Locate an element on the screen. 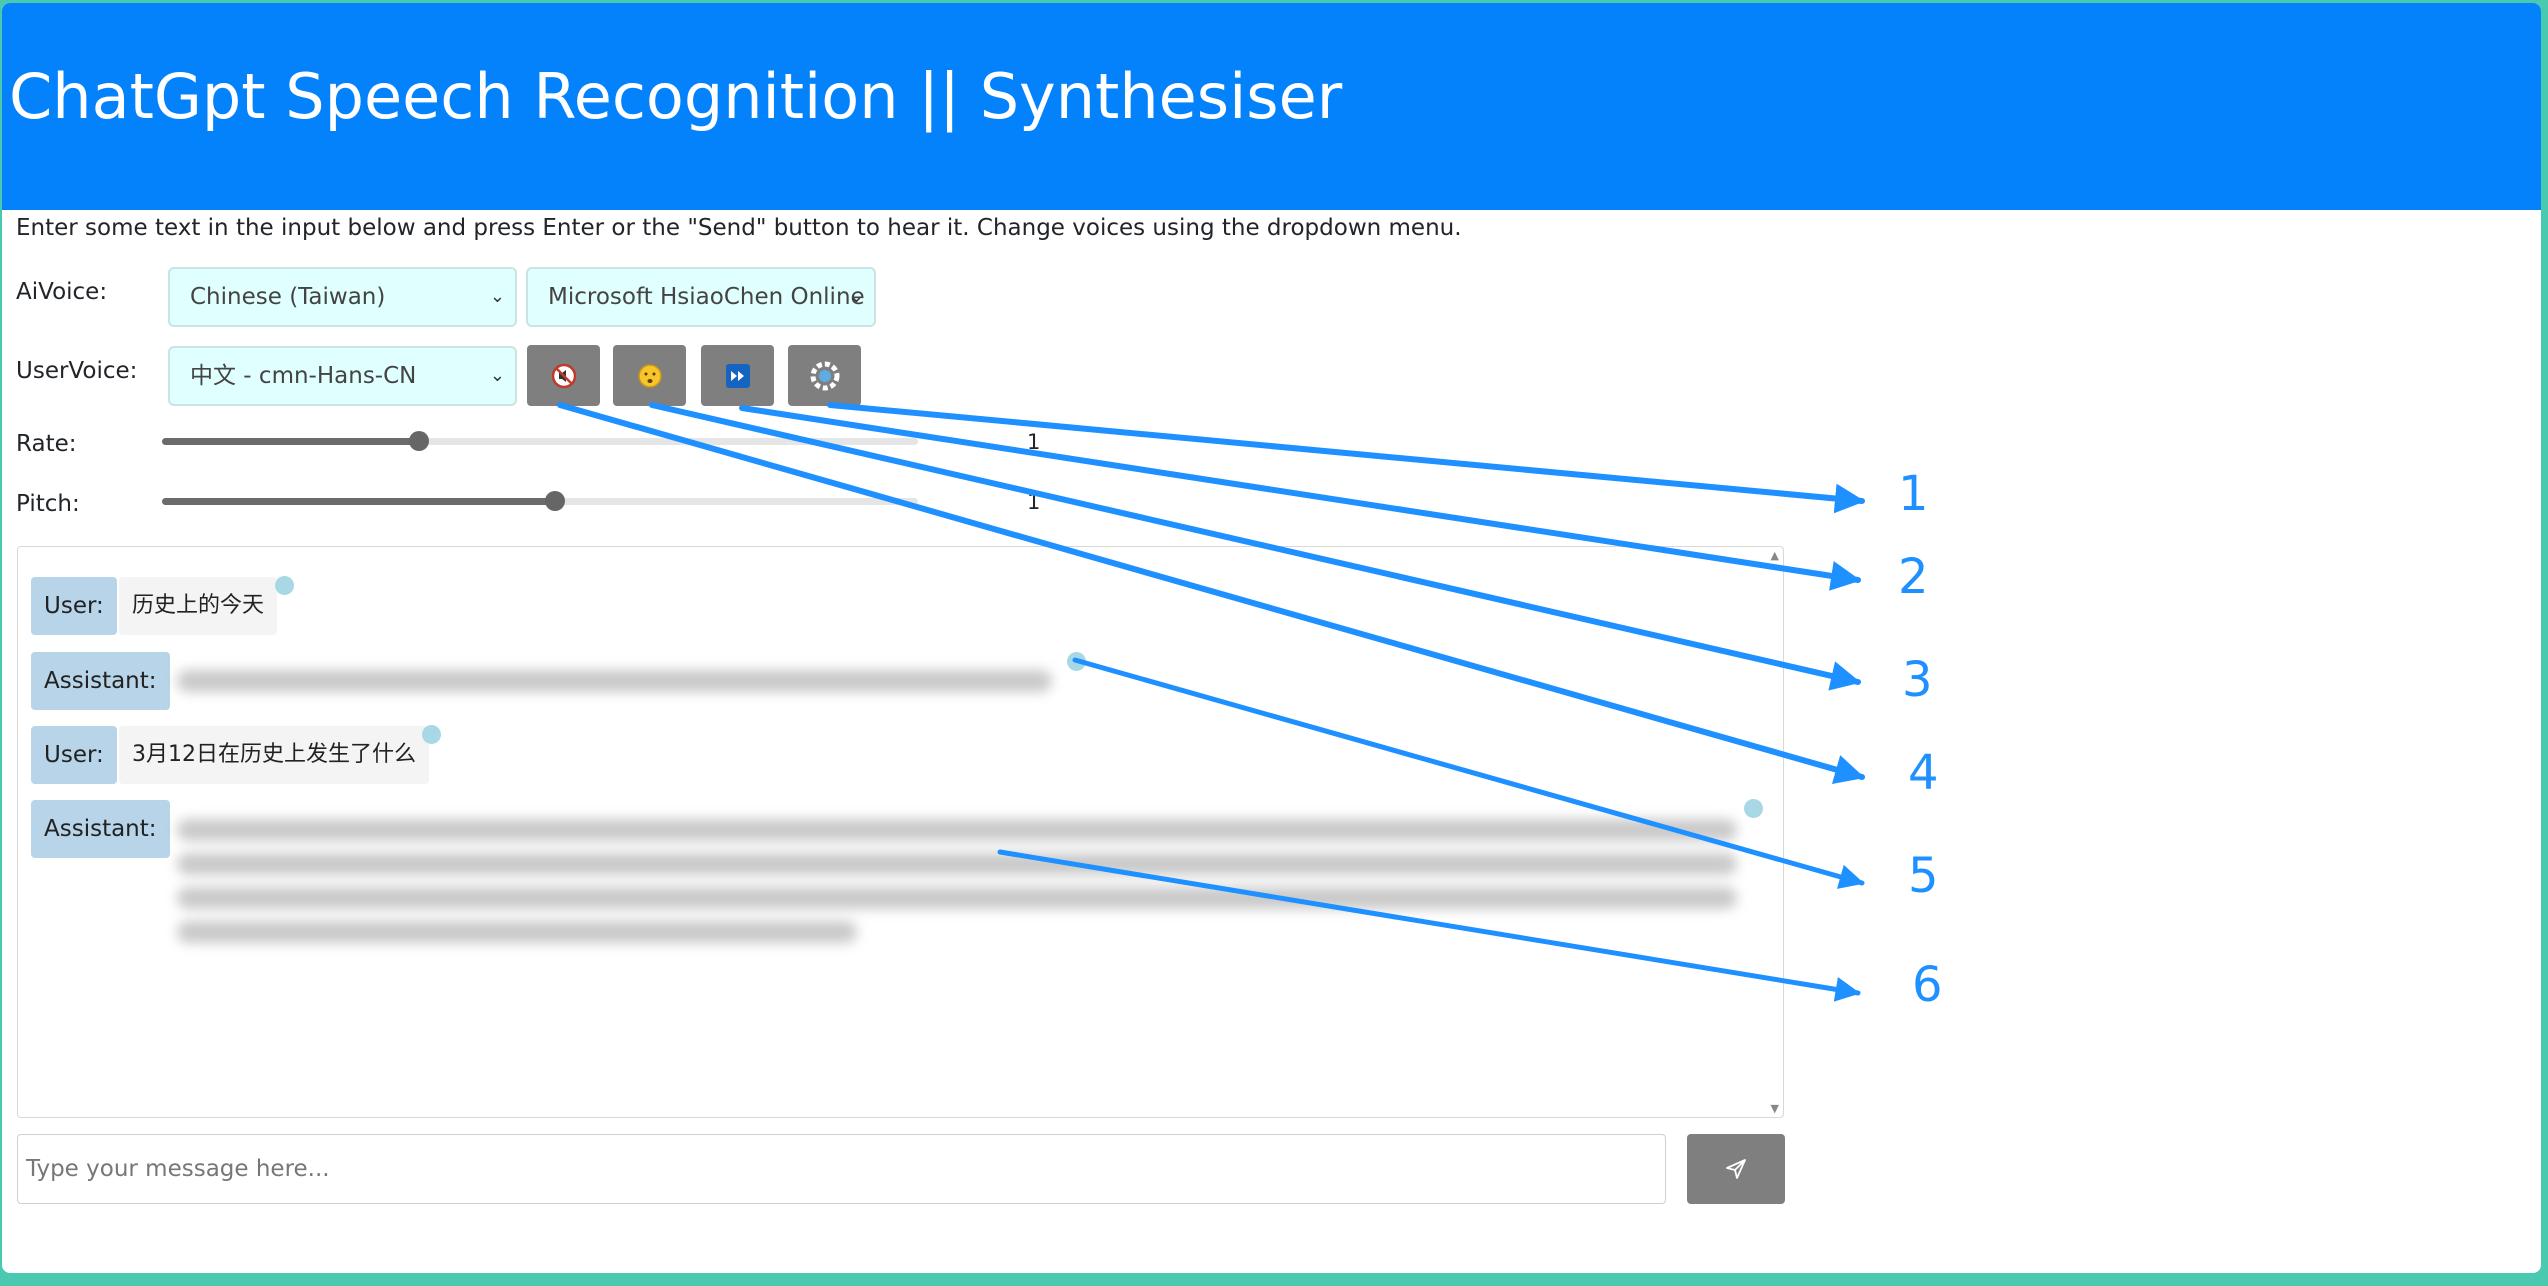  annotation-number: 1 is located at coordinates (1913, 494).